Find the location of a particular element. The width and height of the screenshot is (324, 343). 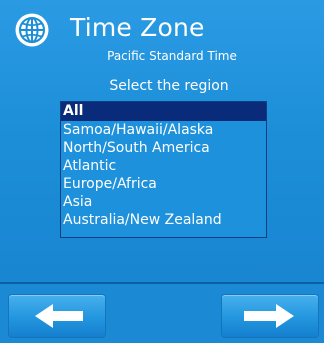

region-option-all: All is located at coordinates (163, 111).